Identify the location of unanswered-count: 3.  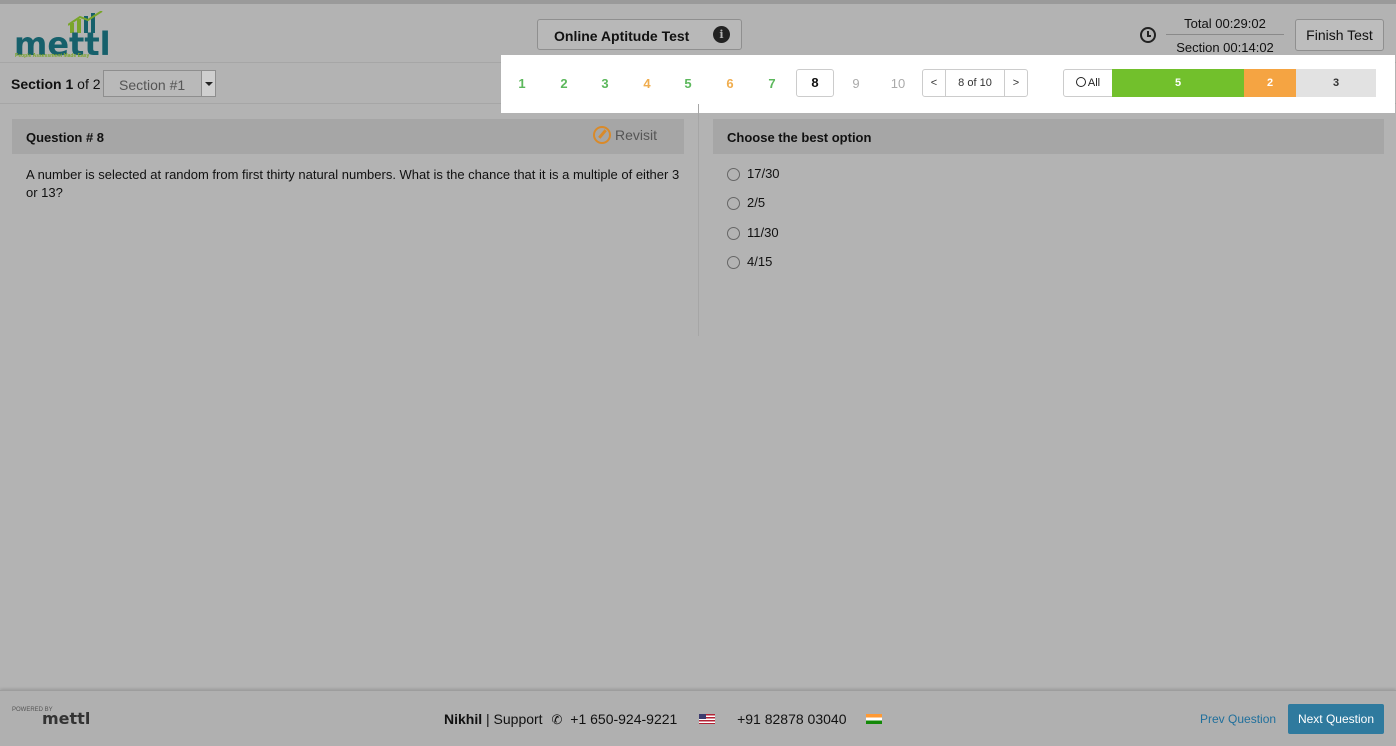
(1336, 83).